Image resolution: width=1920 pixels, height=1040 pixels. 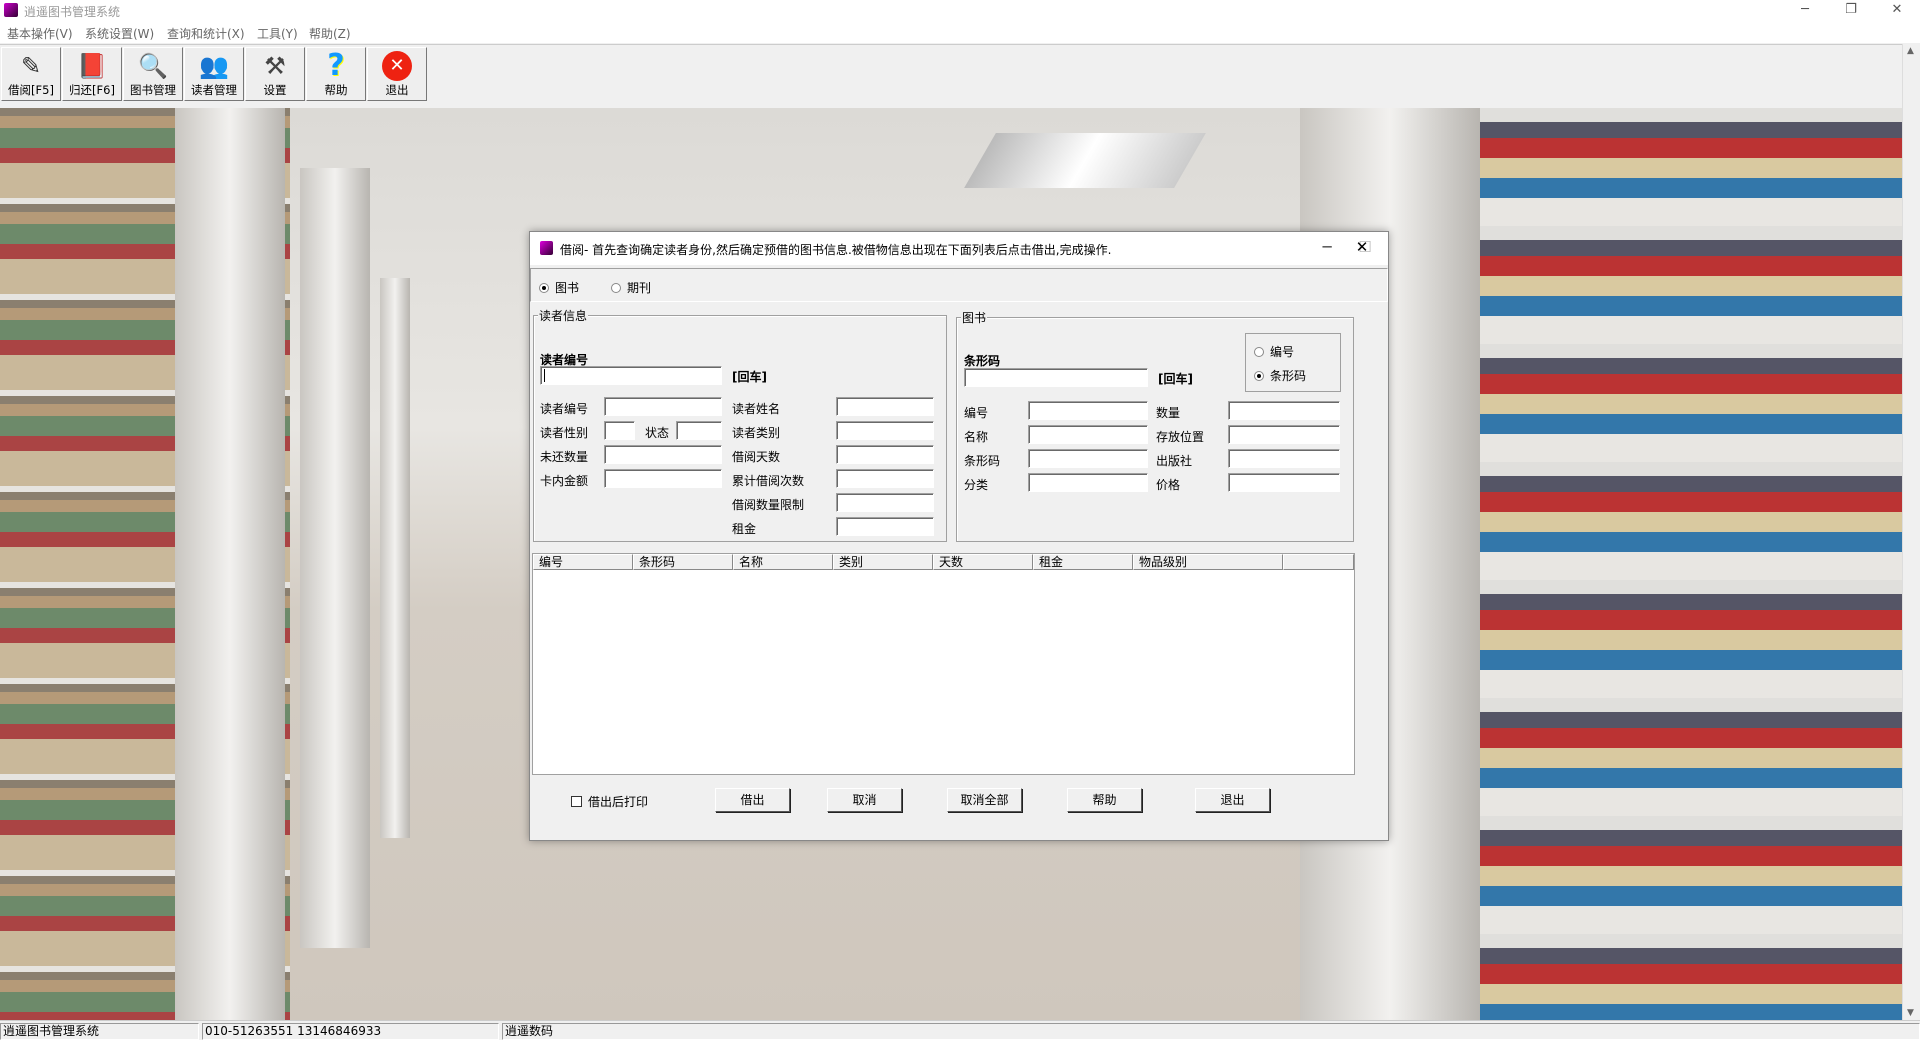 I want to click on print-after-label: 借出后打印, so click(x=618, y=802).